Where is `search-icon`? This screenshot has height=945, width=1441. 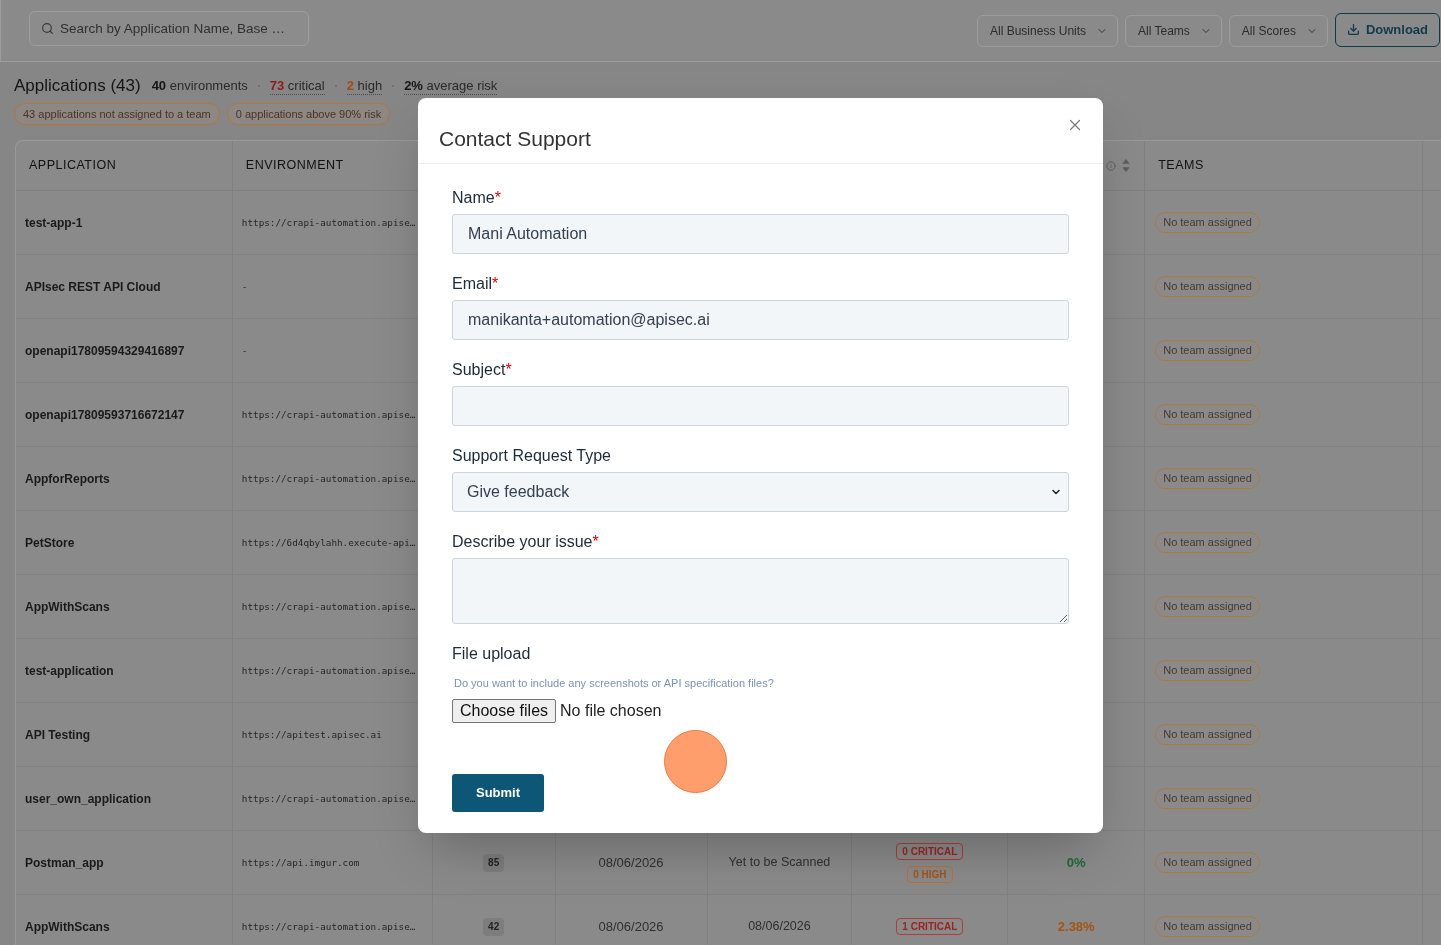 search-icon is located at coordinates (47, 28).